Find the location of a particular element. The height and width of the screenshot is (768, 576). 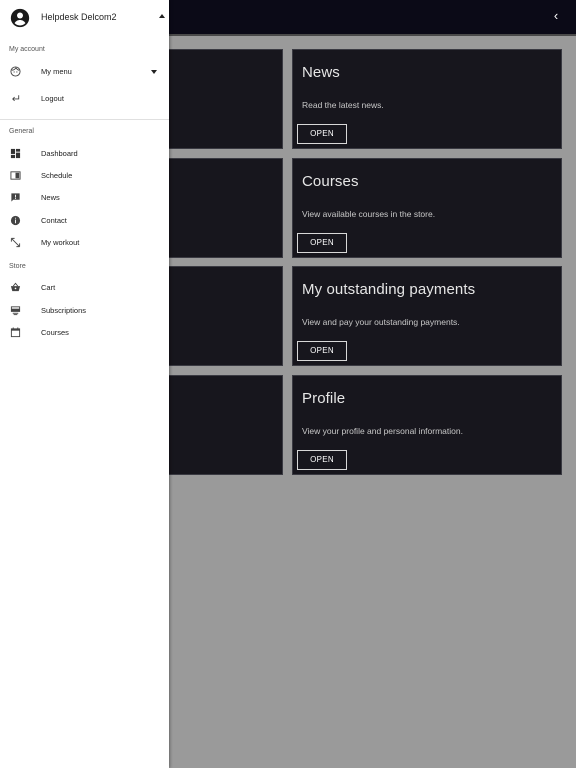

schedule-icon is located at coordinates (15, 175).